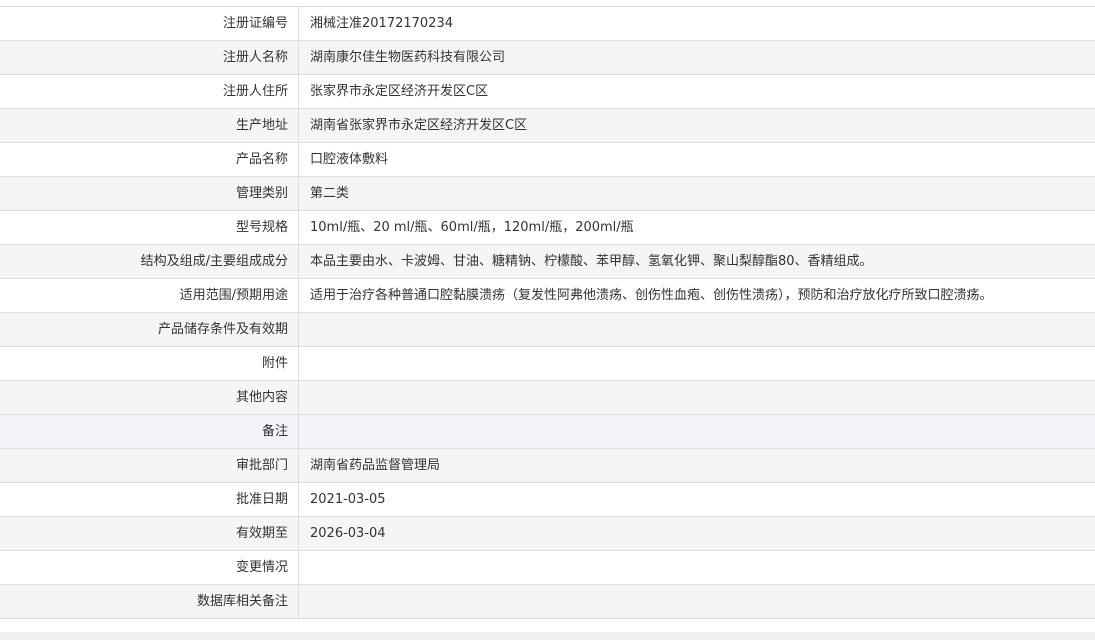 The height and width of the screenshot is (640, 1095). I want to click on field-value-approval-department: 湖南省药品监督管理局, so click(375, 465).